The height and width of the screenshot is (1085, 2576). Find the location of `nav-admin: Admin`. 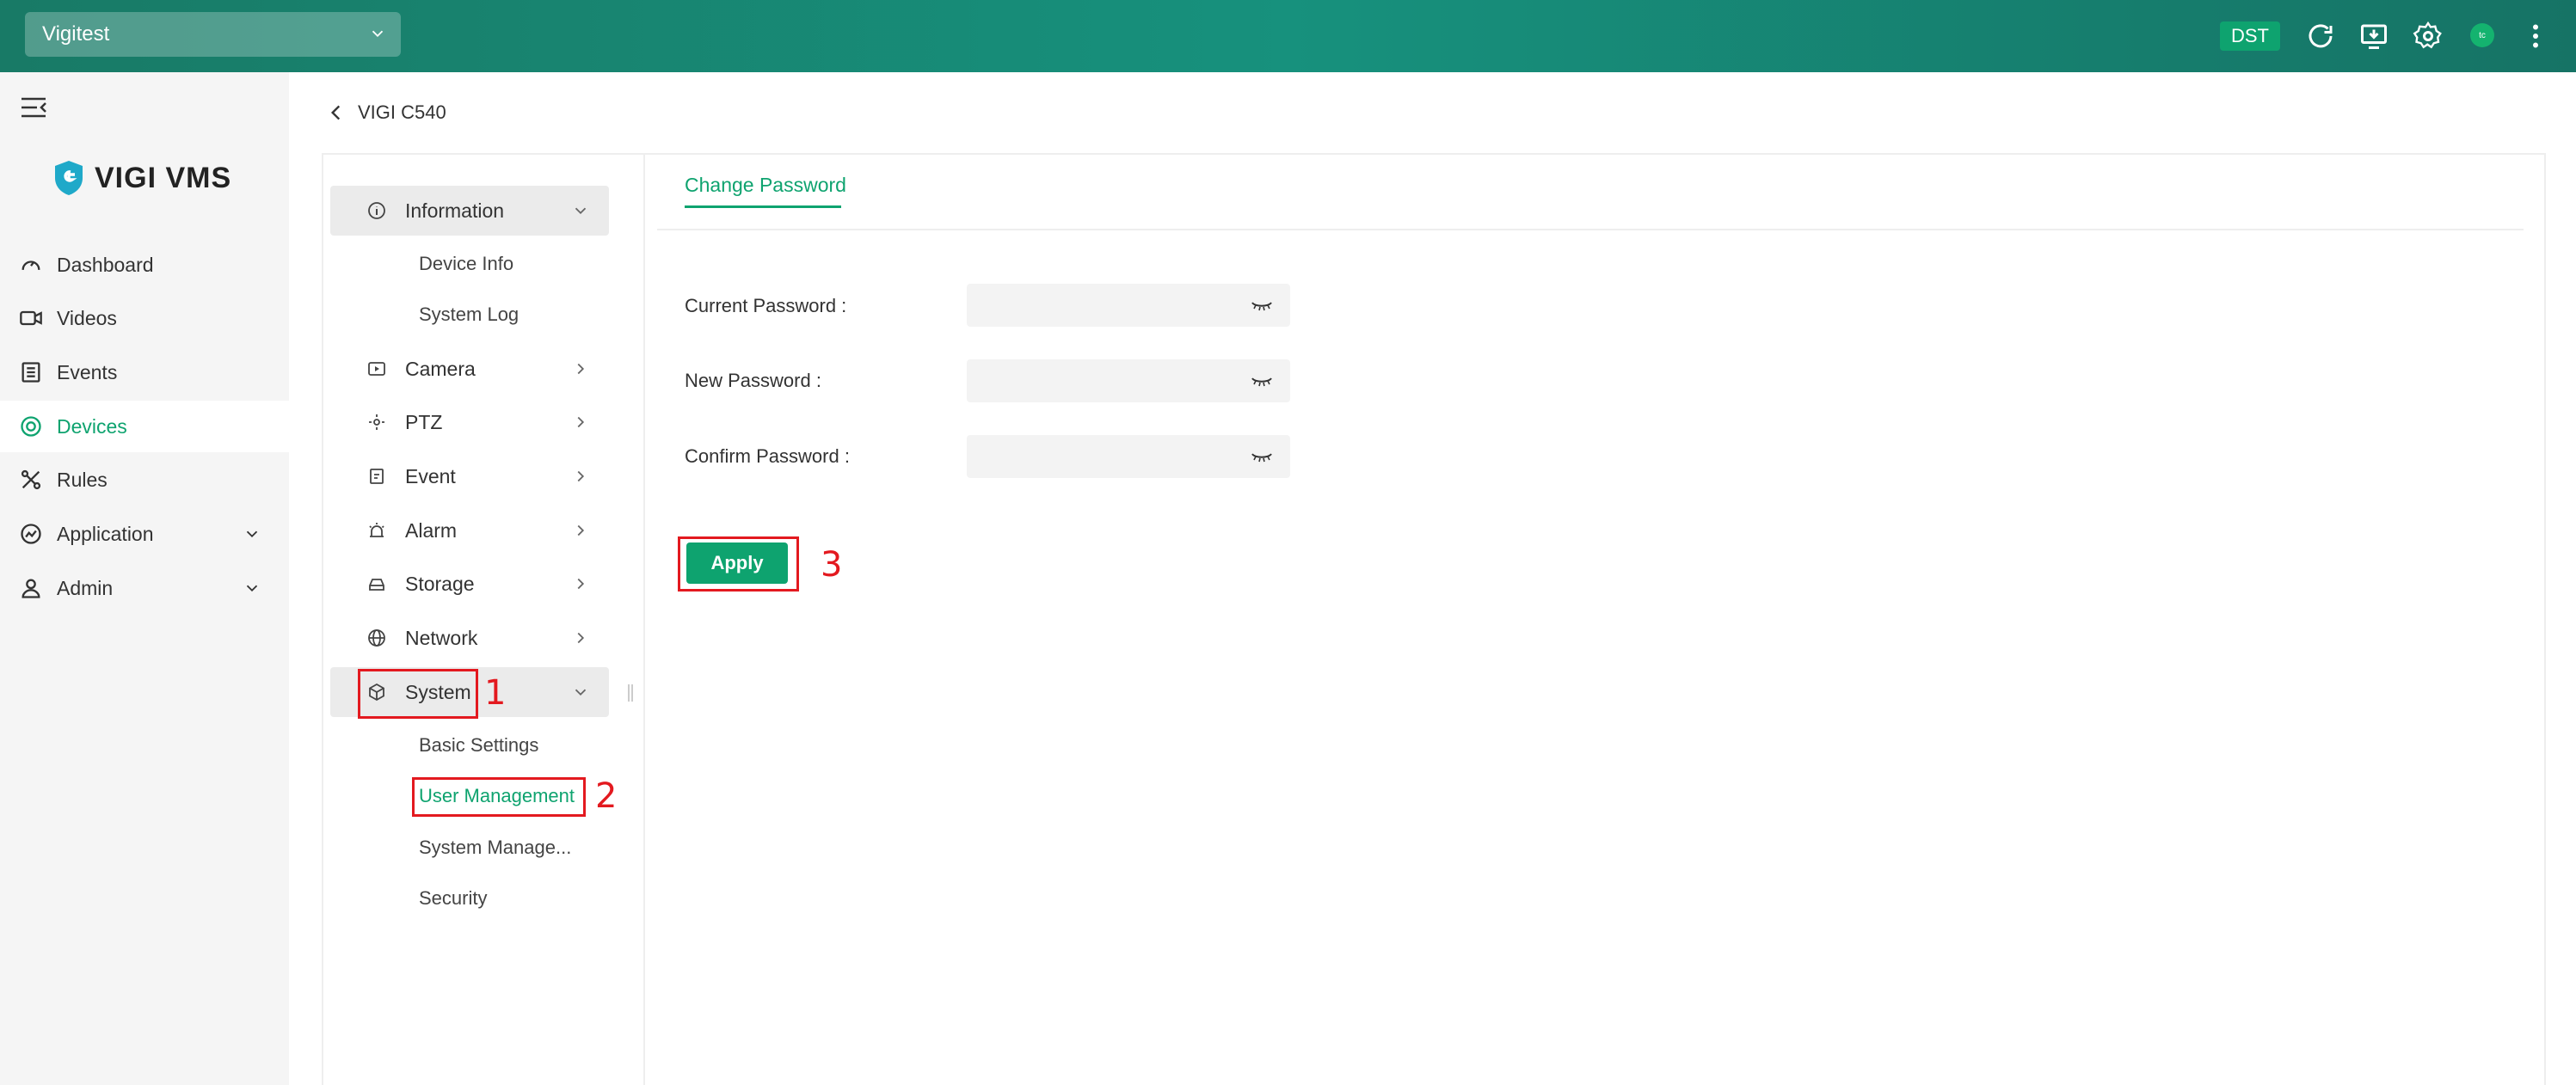

nav-admin: Admin is located at coordinates (144, 588).